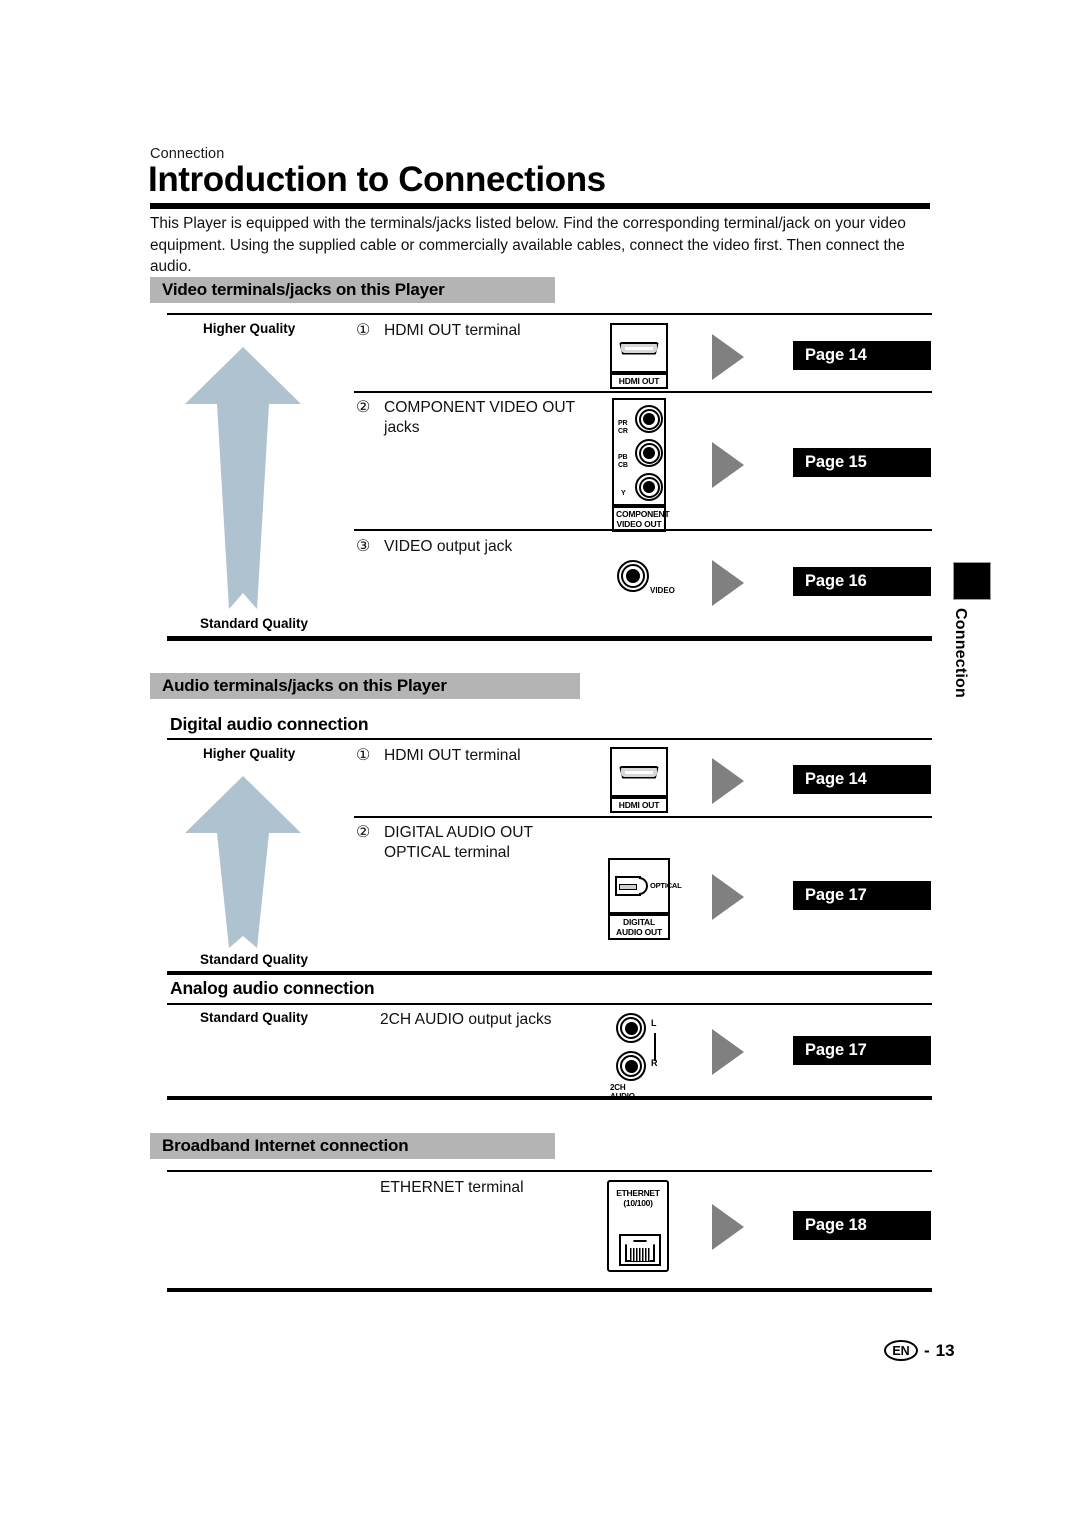 This screenshot has height=1526, width=1080. I want to click on video-rule-top, so click(549, 314).